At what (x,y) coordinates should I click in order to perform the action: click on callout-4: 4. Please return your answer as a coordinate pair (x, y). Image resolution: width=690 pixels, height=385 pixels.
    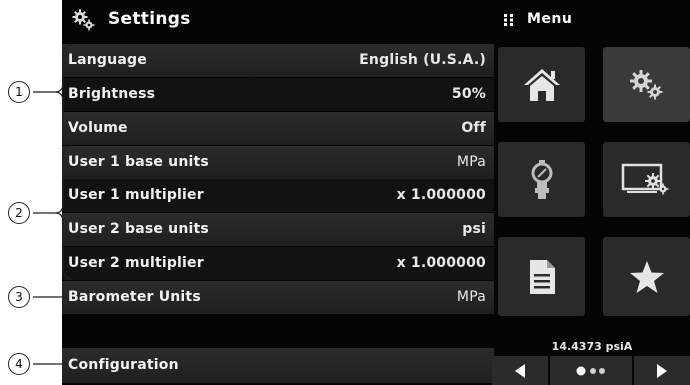
    Looking at the image, I should click on (19, 364).